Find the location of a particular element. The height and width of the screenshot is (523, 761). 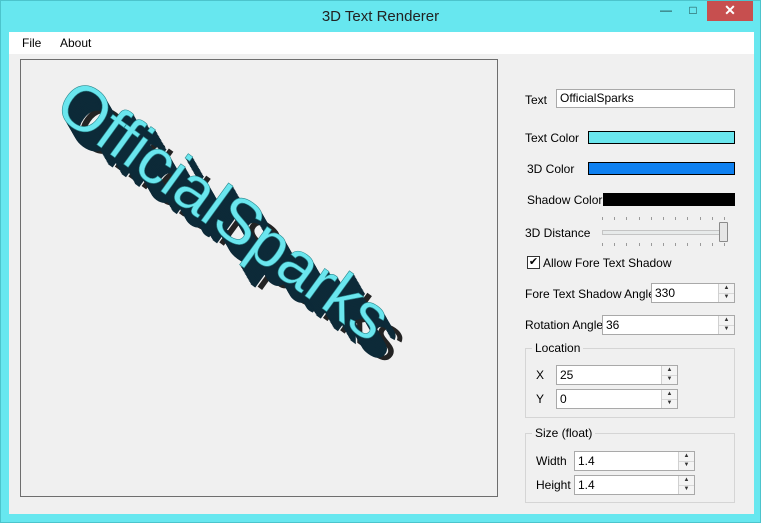

fore-shadow-label: Allow Fore Text Shadow is located at coordinates (607, 263).